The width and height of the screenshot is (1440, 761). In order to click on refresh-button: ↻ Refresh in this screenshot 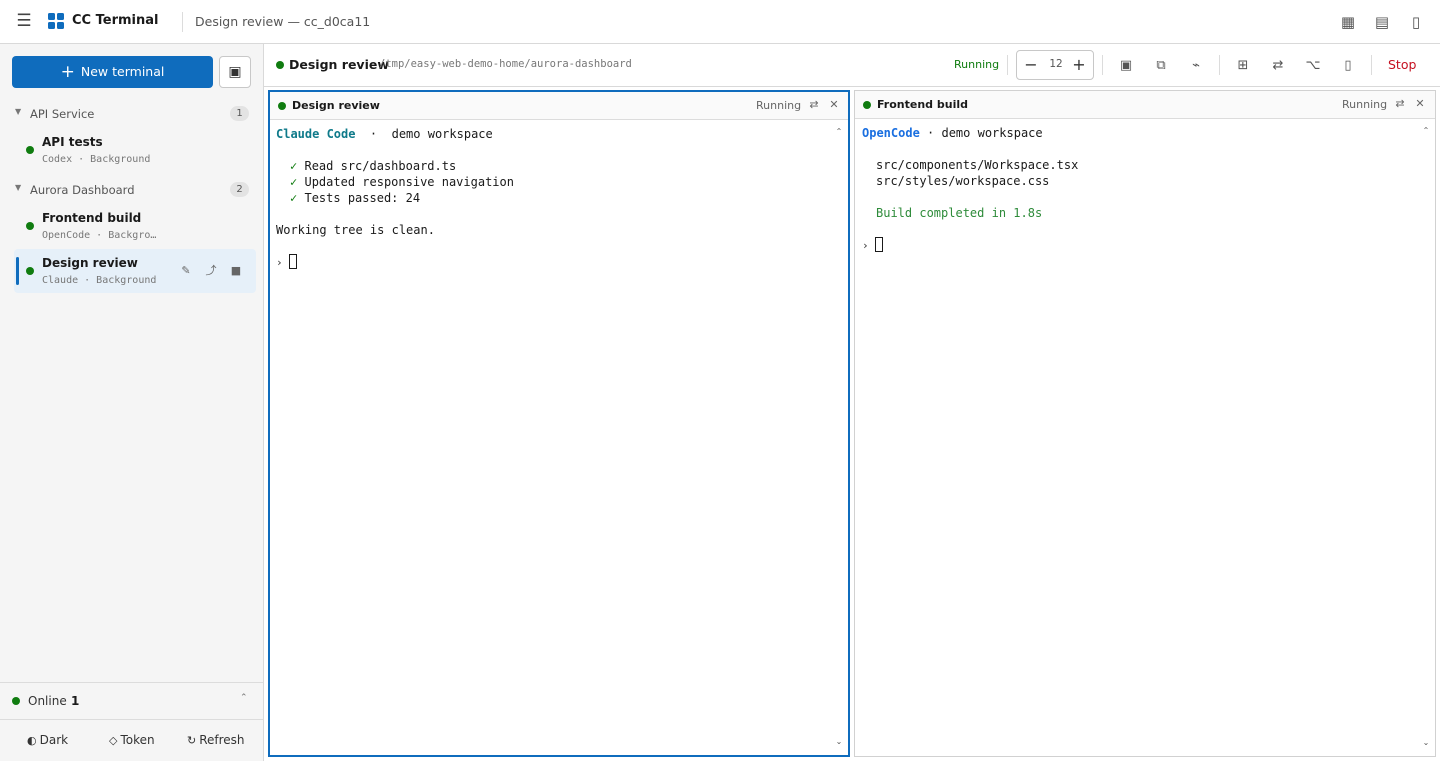, I will do `click(216, 740)`.